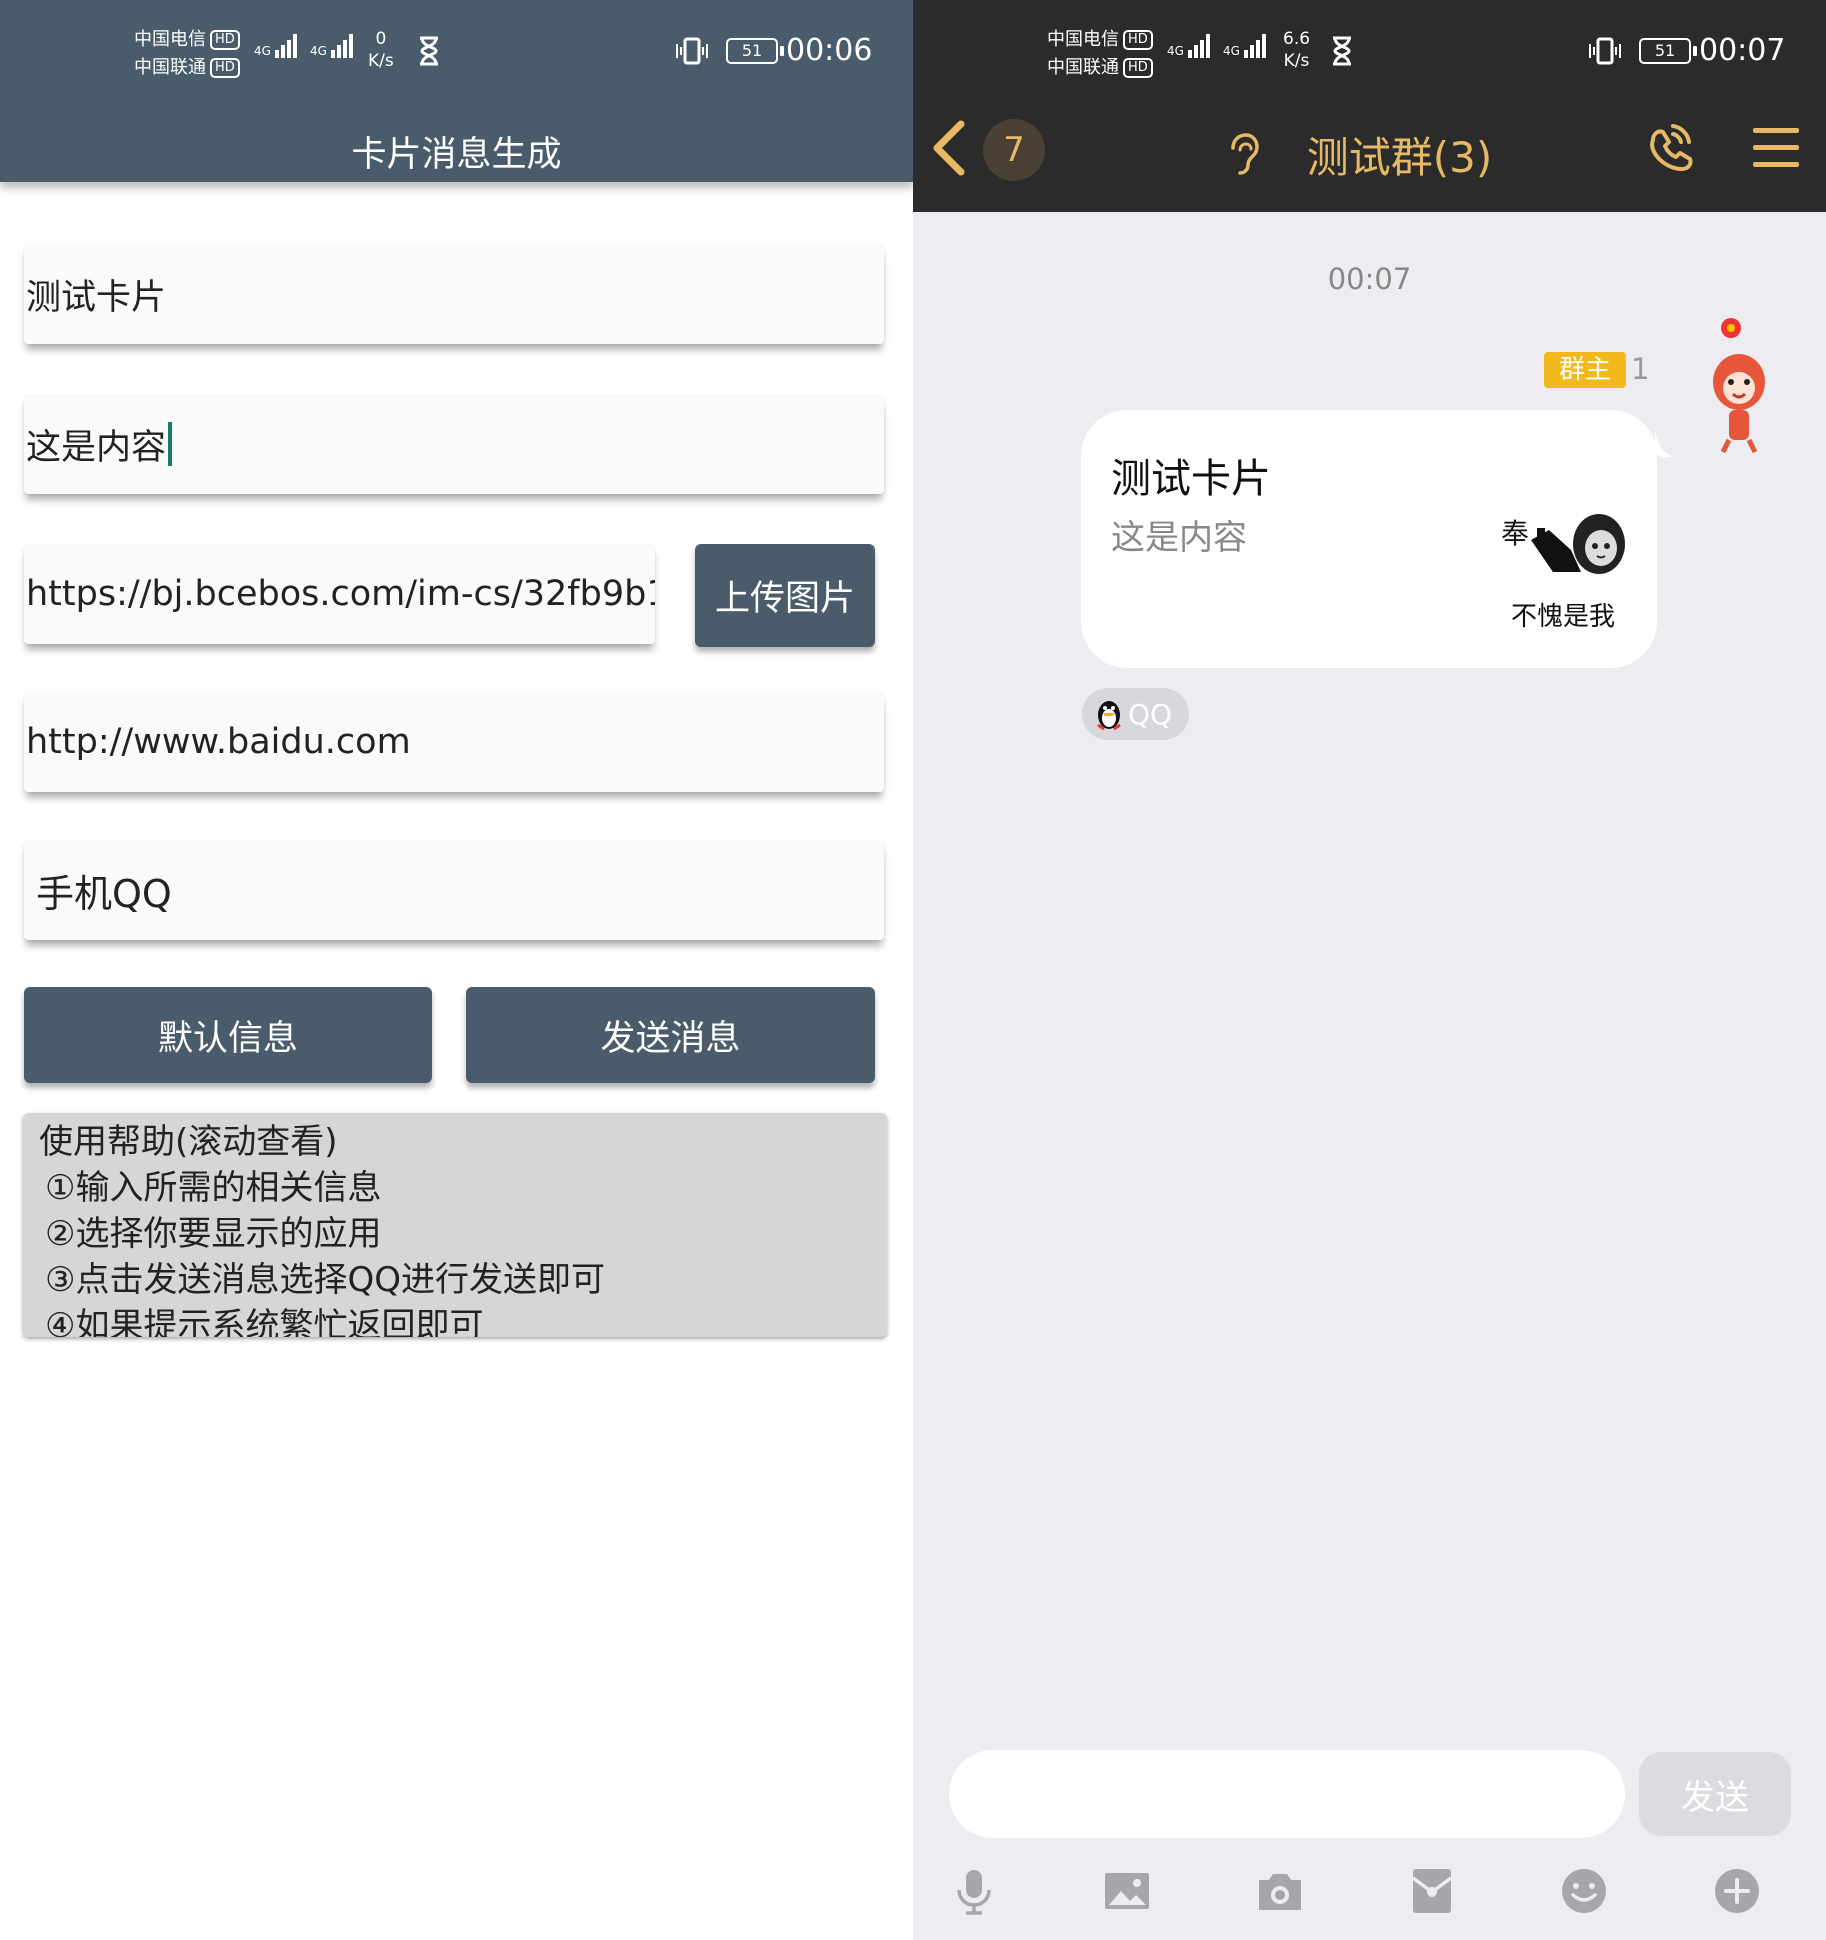  What do you see at coordinates (1280, 1891) in the screenshot?
I see `camera-icon` at bounding box center [1280, 1891].